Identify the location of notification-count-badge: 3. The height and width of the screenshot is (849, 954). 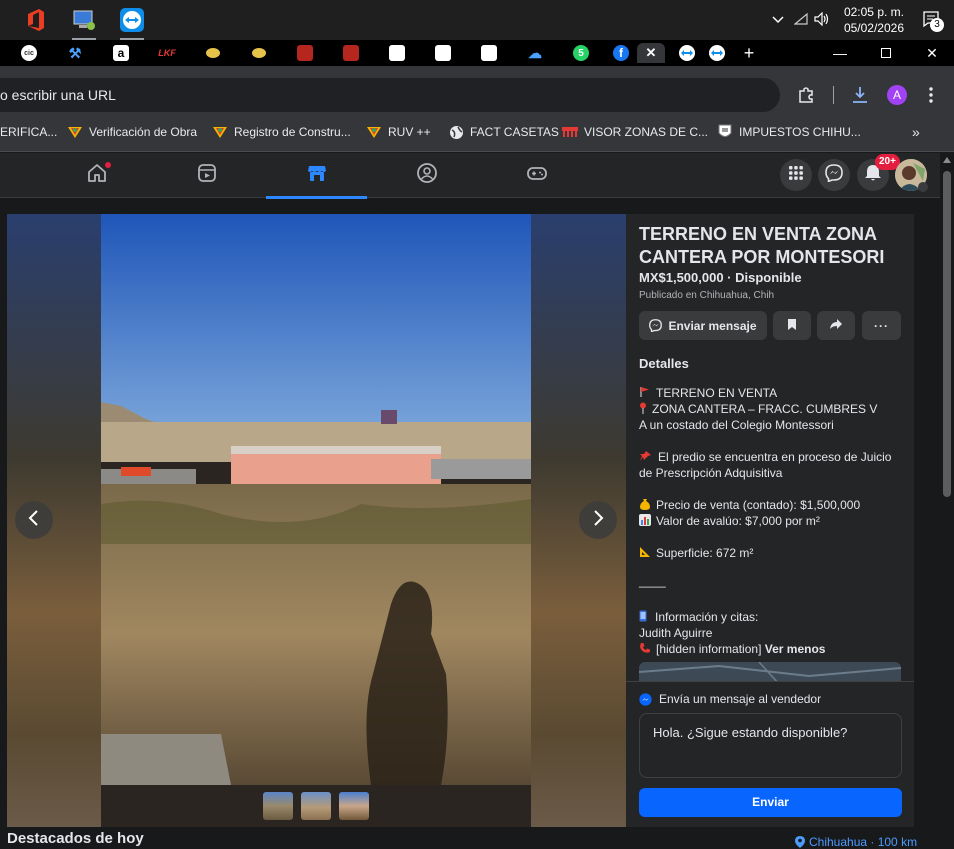
(937, 24).